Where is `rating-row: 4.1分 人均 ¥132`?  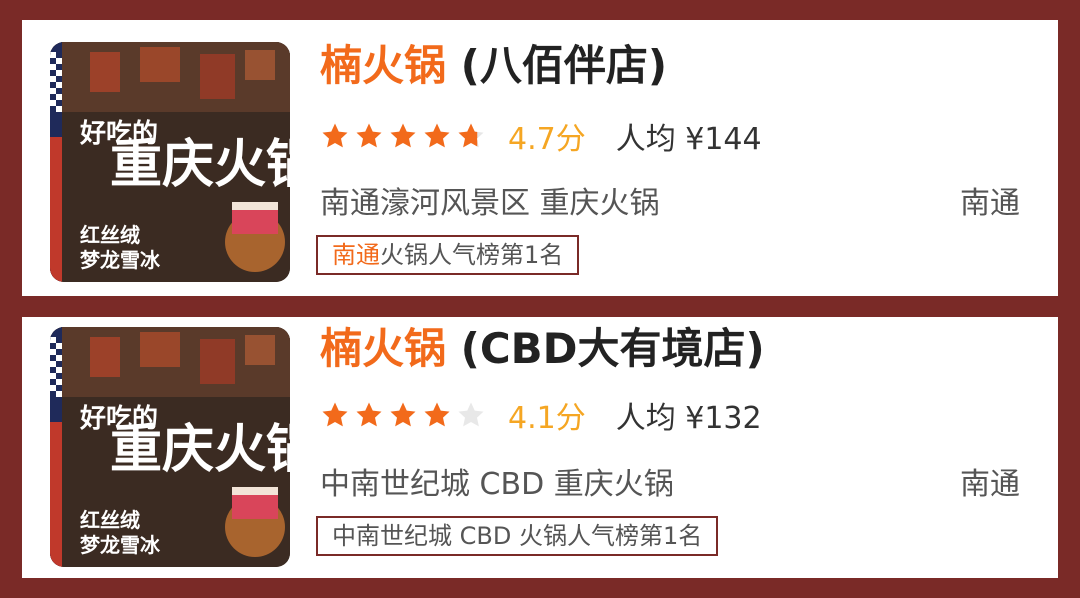
rating-row: 4.1分 人均 ¥132 is located at coordinates (541, 415).